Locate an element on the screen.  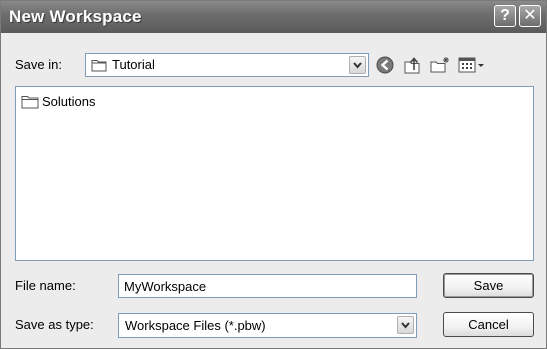
file-name-label: File name: is located at coordinates (45, 285).